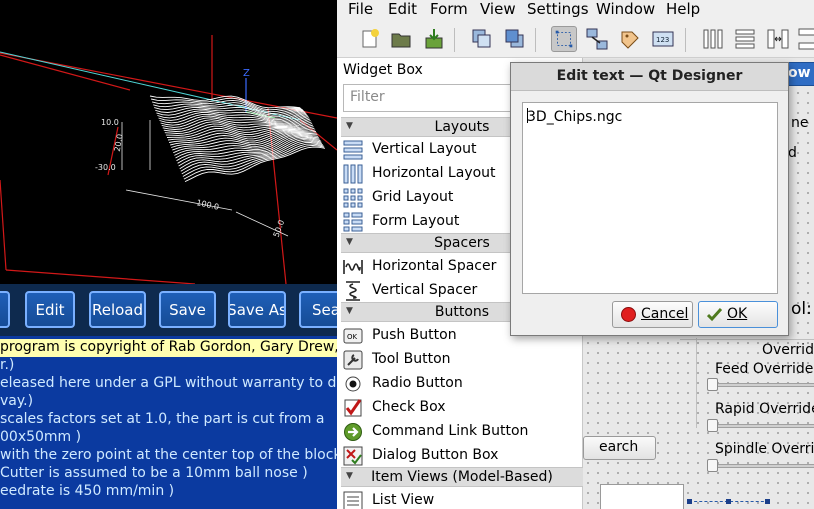 The width and height of the screenshot is (814, 509). I want to click on layout-splitter-h-icon, so click(778, 39).